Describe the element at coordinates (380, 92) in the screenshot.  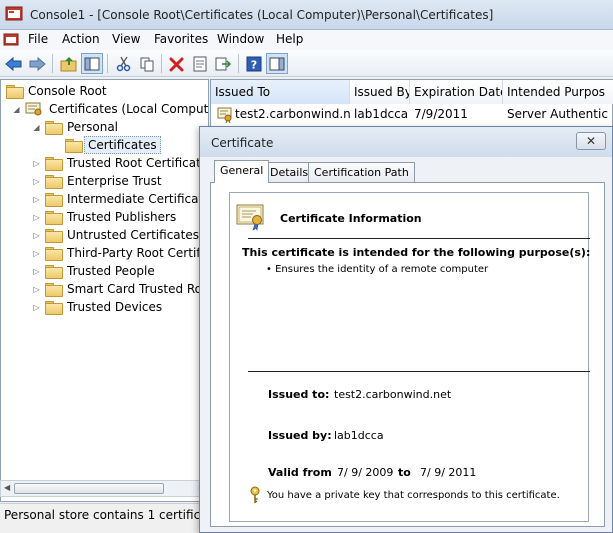
I see `column-issued-by: Issued By` at that location.